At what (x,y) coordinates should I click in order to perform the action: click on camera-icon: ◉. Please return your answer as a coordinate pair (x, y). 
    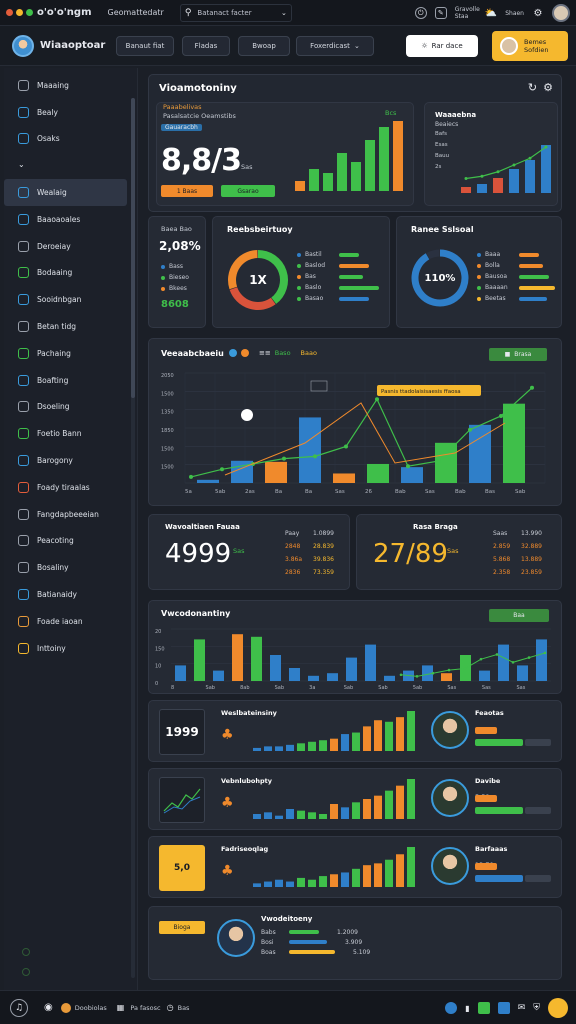
    Looking at the image, I should click on (48, 1007).